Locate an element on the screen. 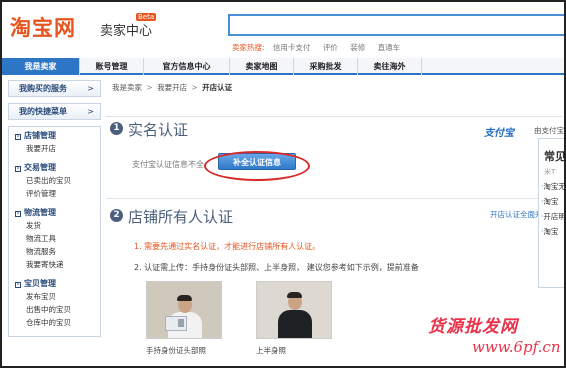 This screenshot has width=566, height=368. nav-tab-official-info: 官方信息中心 is located at coordinates (187, 66).